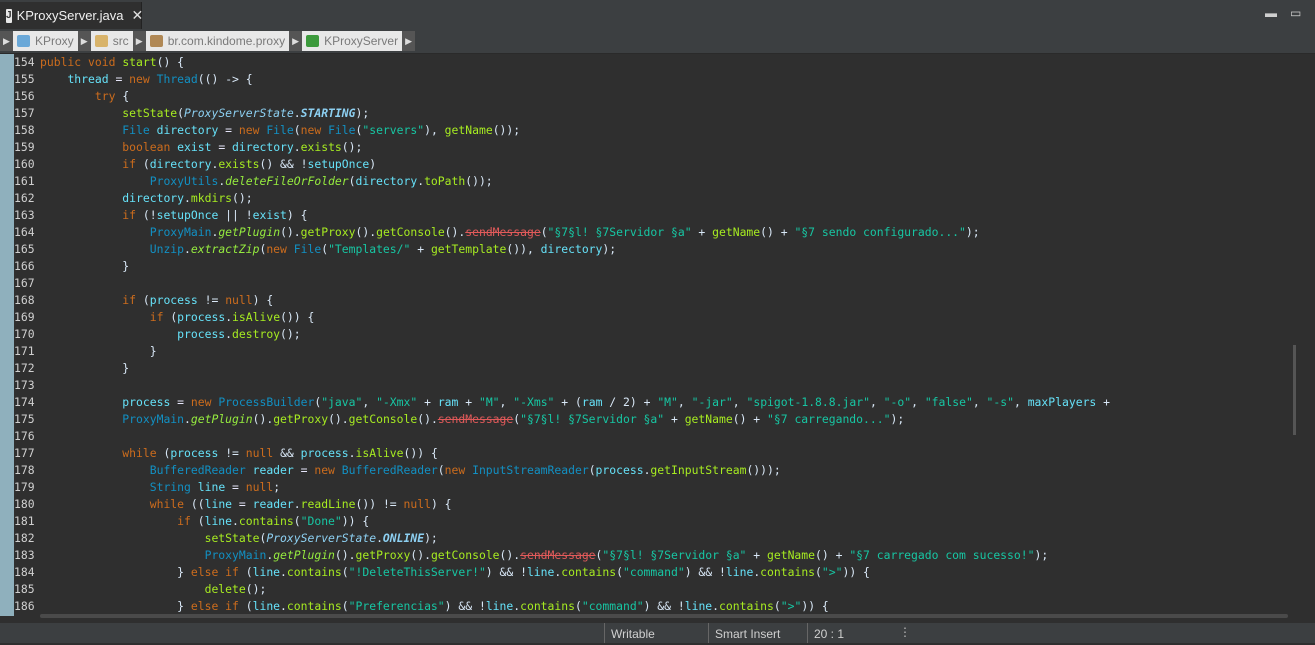 Image resolution: width=1315 pixels, height=645 pixels. I want to click on code-token: ONLINE, so click(403, 538).